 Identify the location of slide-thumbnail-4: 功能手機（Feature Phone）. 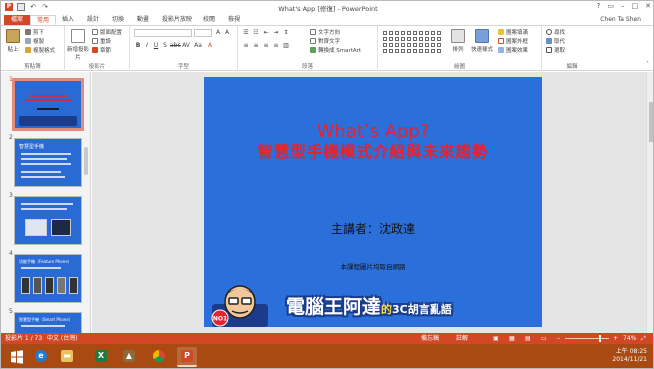
(48, 278).